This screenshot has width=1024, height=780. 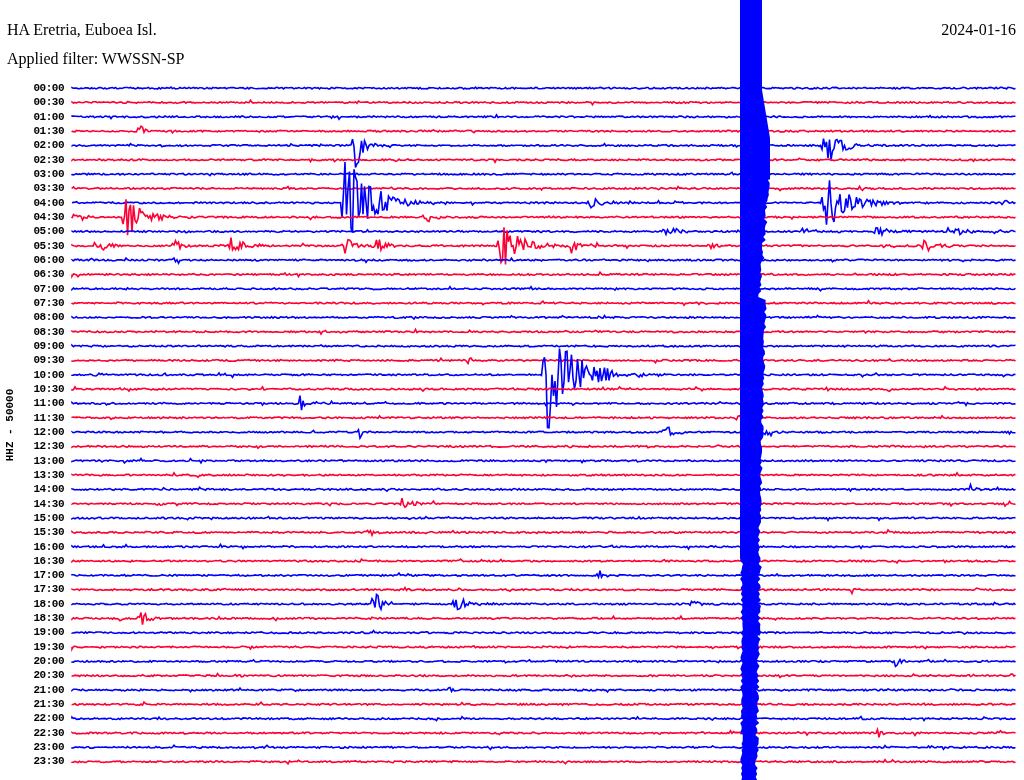 I want to click on time-label: 09:00, so click(x=48, y=346).